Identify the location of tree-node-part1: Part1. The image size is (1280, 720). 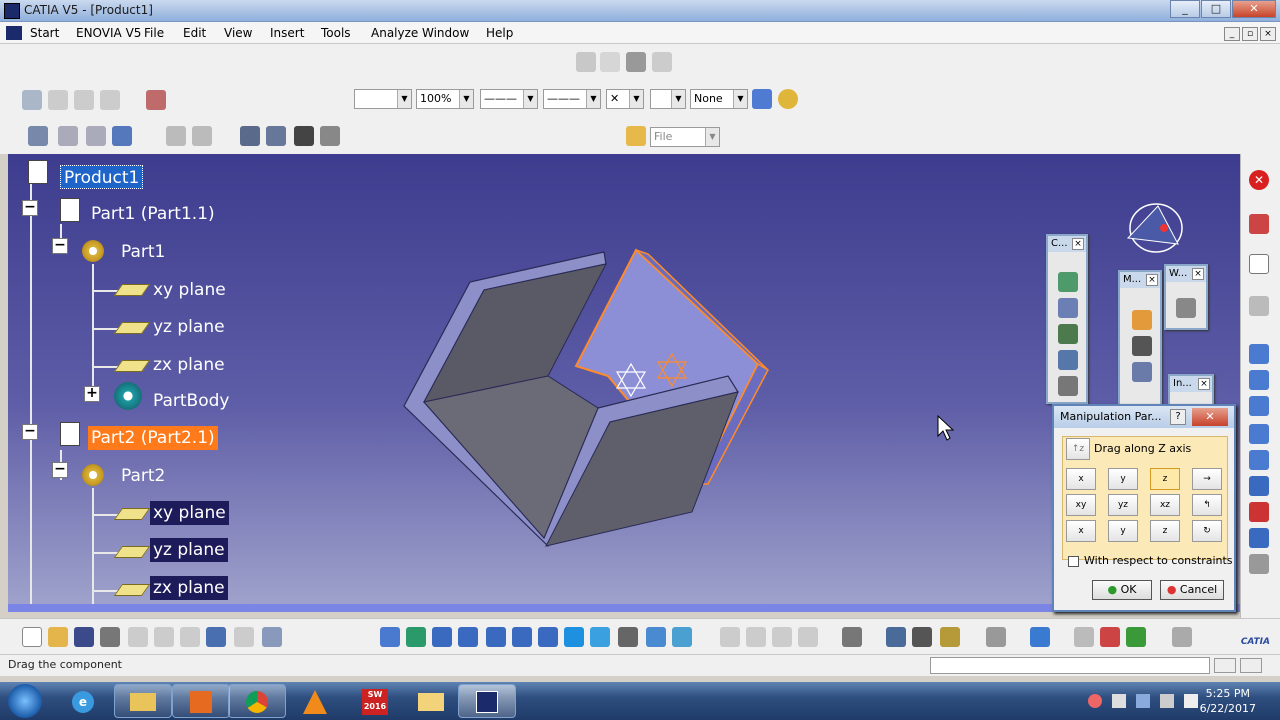
(143, 252).